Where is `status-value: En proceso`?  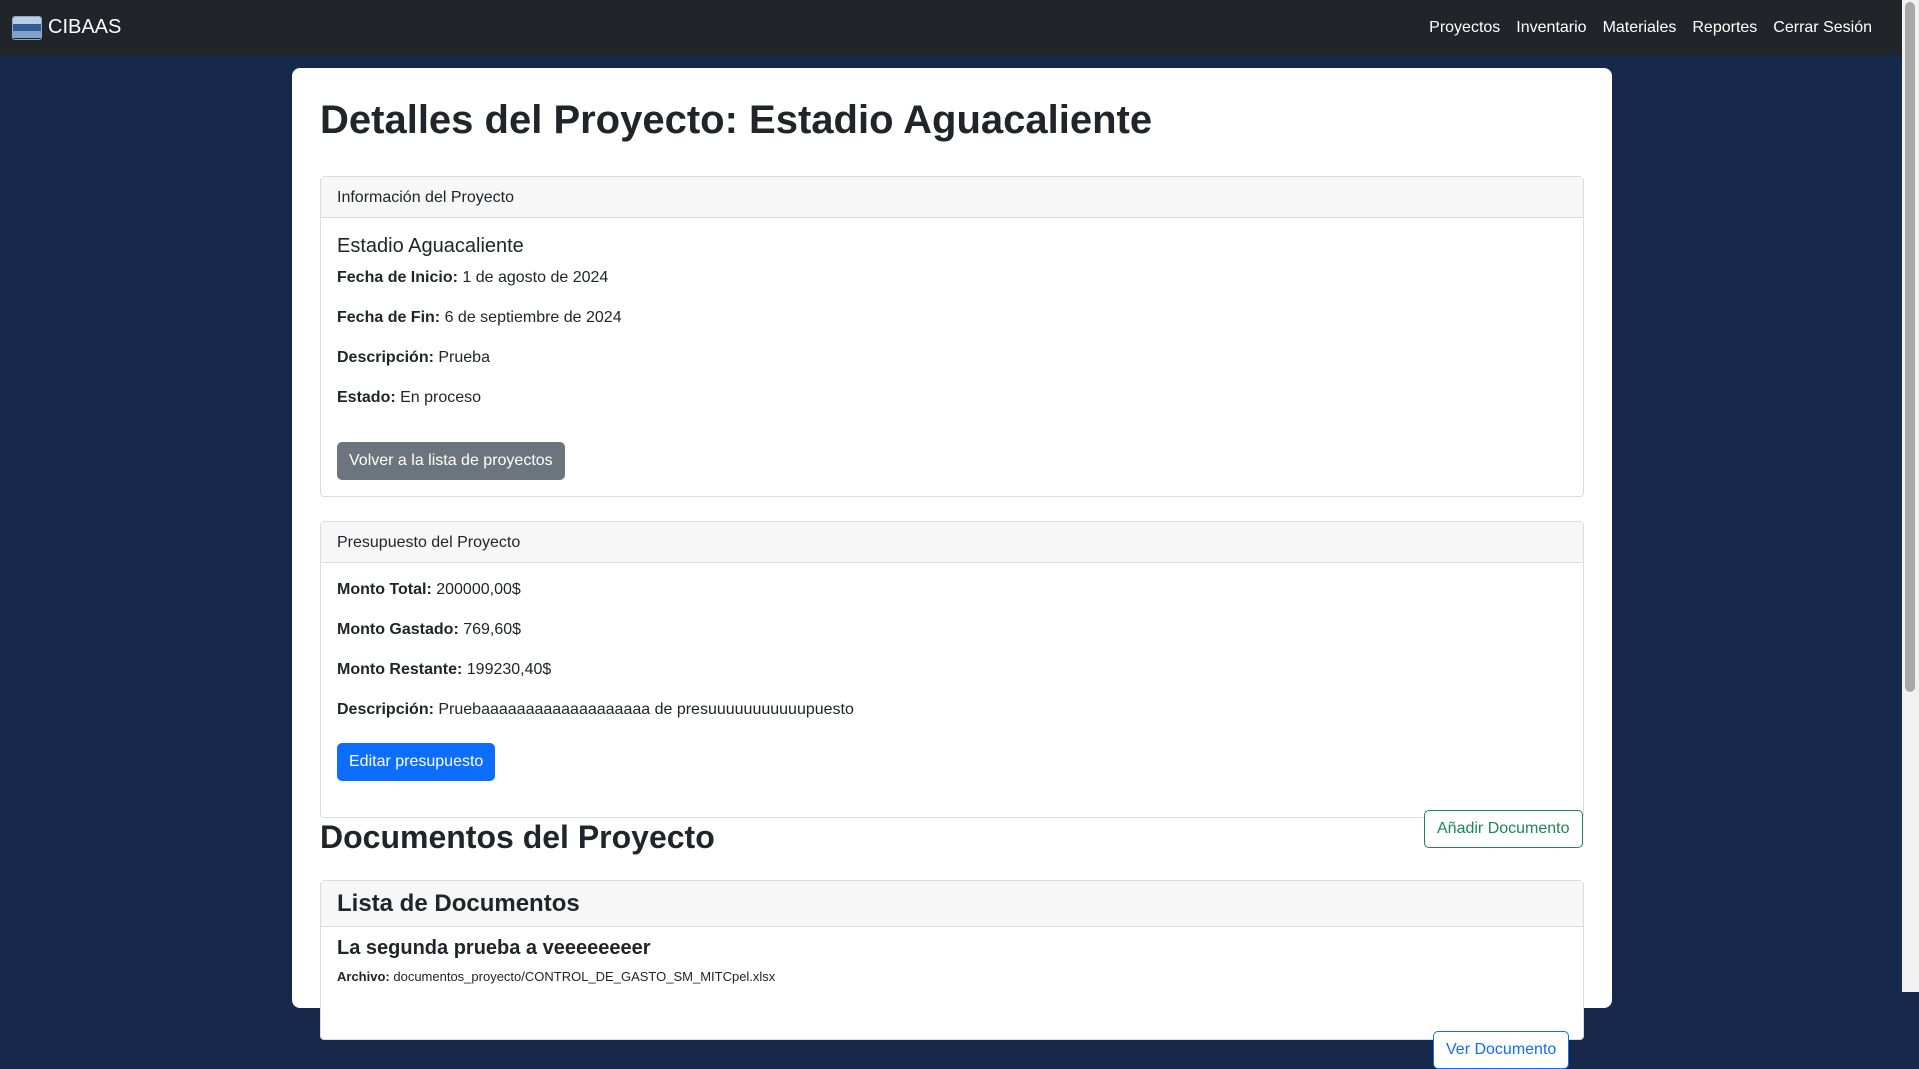
status-value: En proceso is located at coordinates (441, 397).